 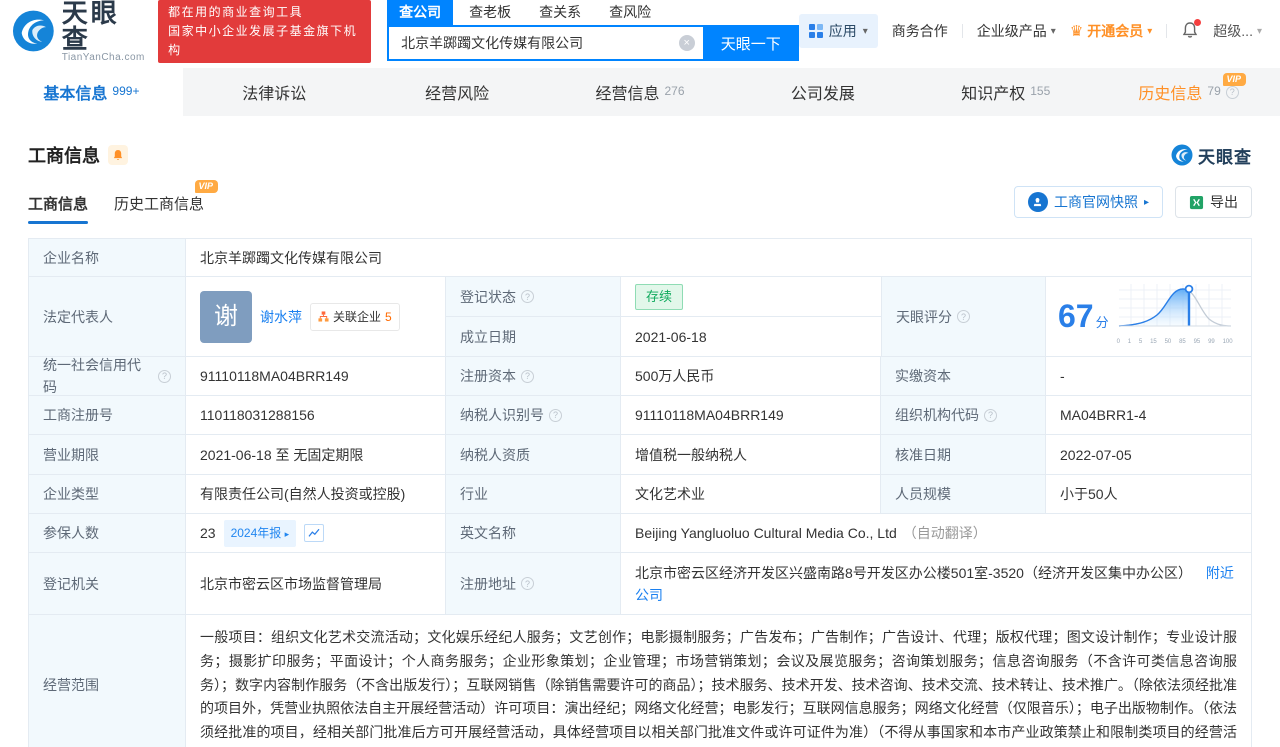 I want to click on export-button: 导出, so click(x=1213, y=202).